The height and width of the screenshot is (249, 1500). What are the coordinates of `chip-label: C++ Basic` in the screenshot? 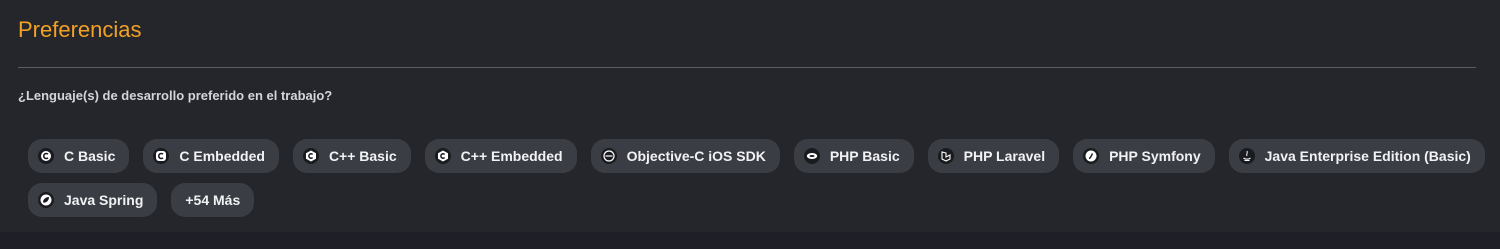 It's located at (362, 156).